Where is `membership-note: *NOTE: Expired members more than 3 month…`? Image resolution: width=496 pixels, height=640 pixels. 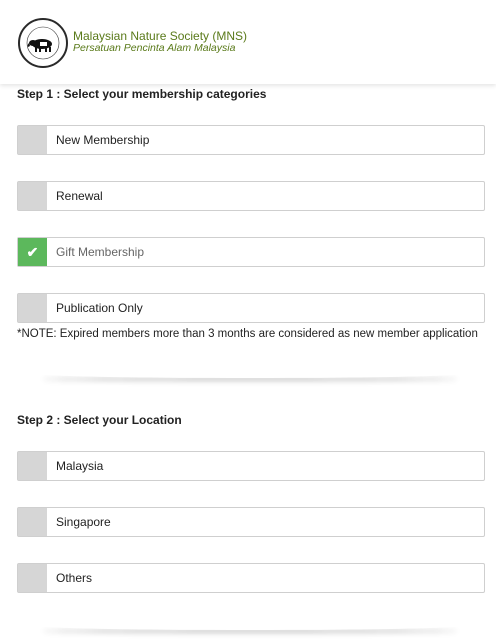 membership-note: *NOTE: Expired members more than 3 month… is located at coordinates (247, 334).